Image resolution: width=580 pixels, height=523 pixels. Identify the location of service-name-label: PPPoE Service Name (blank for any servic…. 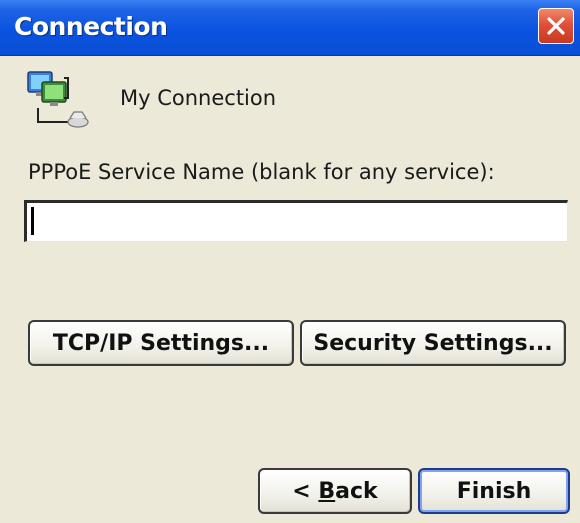
(261, 172).